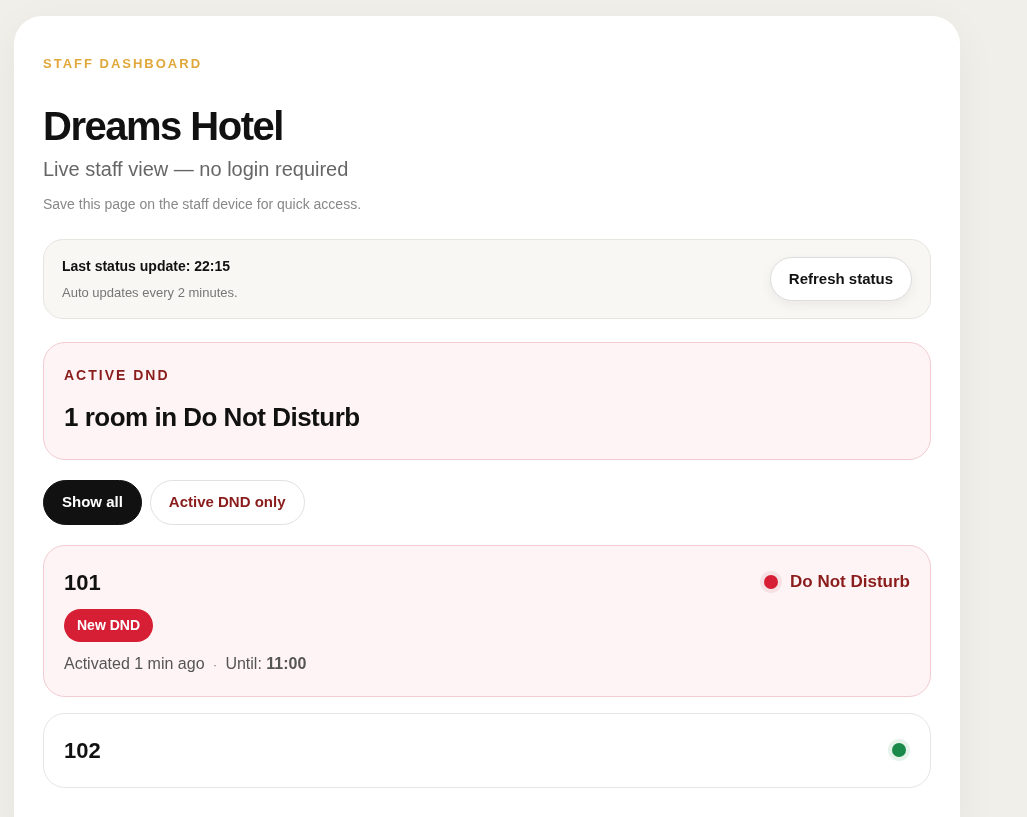 Image resolution: width=1027 pixels, height=817 pixels. What do you see at coordinates (186, 663) in the screenshot?
I see `activity-text: Activated 1 min ago · Until: 11:00` at bounding box center [186, 663].